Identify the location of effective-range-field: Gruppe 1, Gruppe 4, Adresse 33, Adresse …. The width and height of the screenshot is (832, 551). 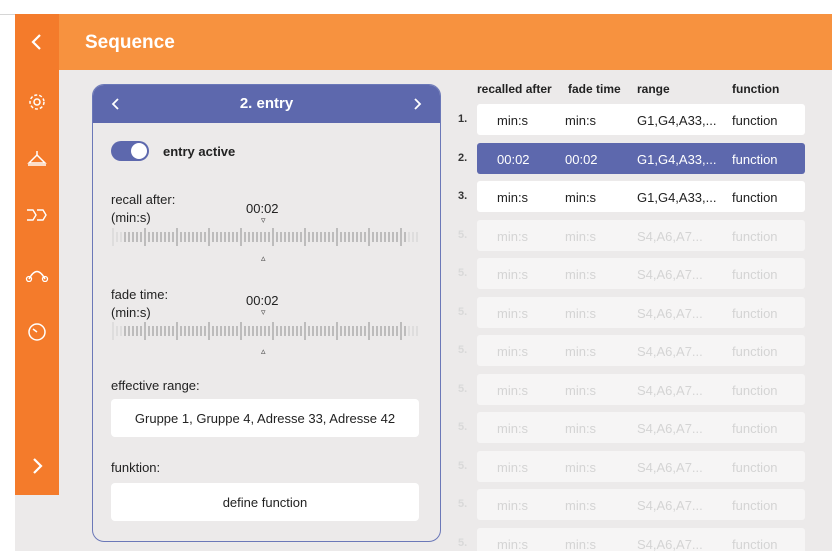
(265, 418).